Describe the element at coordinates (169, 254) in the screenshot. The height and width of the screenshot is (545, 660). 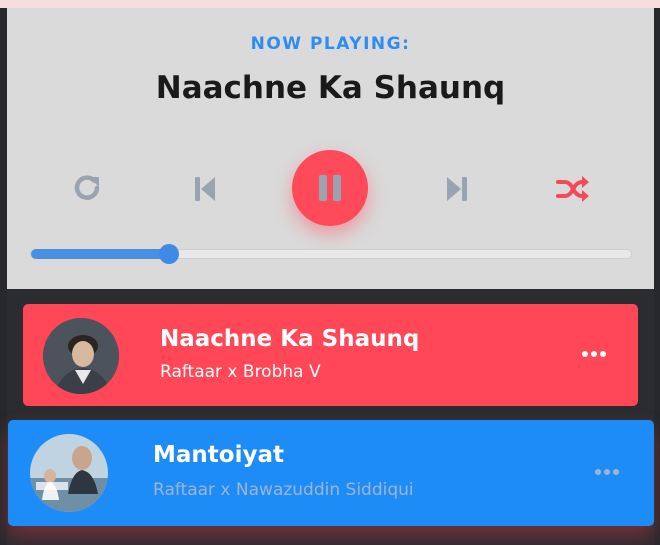
I see `progress-handle` at that location.